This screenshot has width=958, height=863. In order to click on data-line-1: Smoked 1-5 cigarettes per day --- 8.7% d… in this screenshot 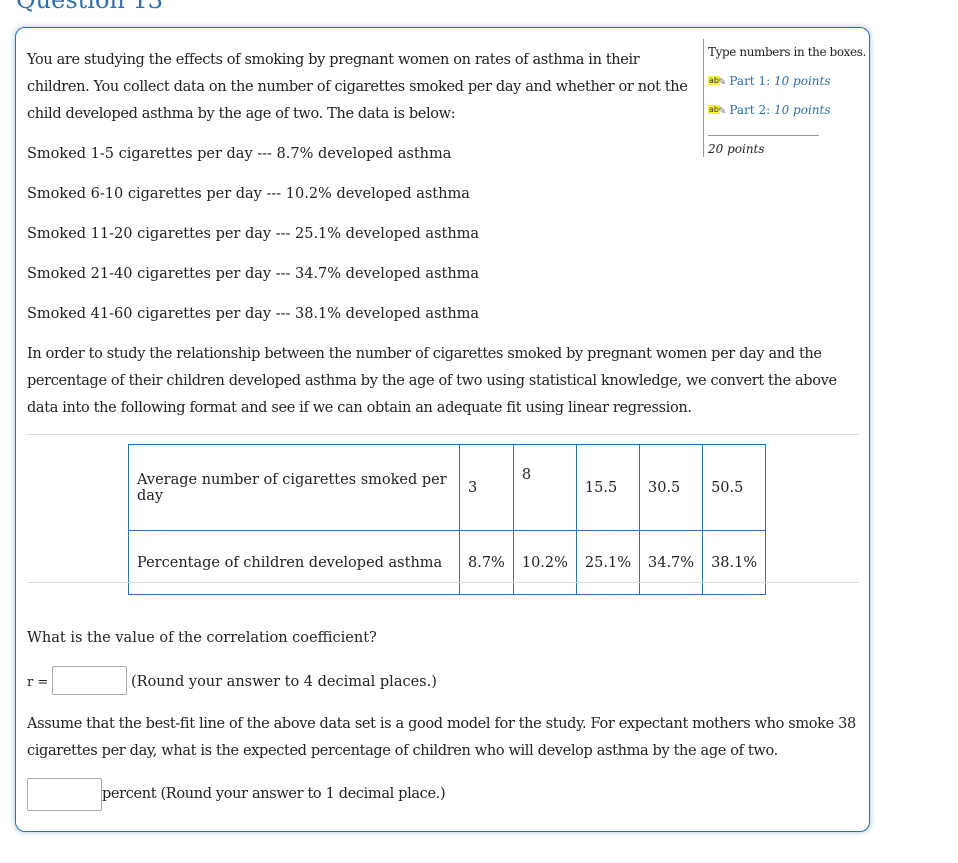, I will do `click(239, 154)`.